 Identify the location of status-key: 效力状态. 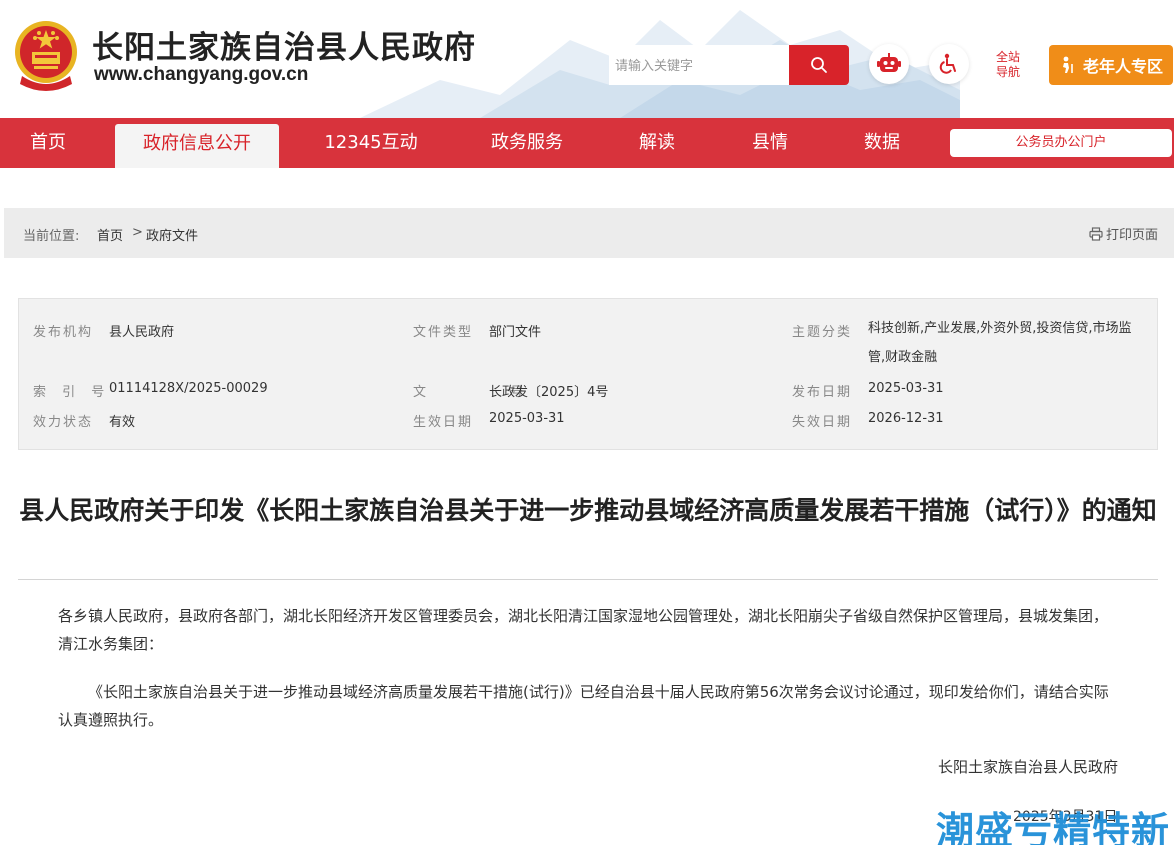
(63, 422).